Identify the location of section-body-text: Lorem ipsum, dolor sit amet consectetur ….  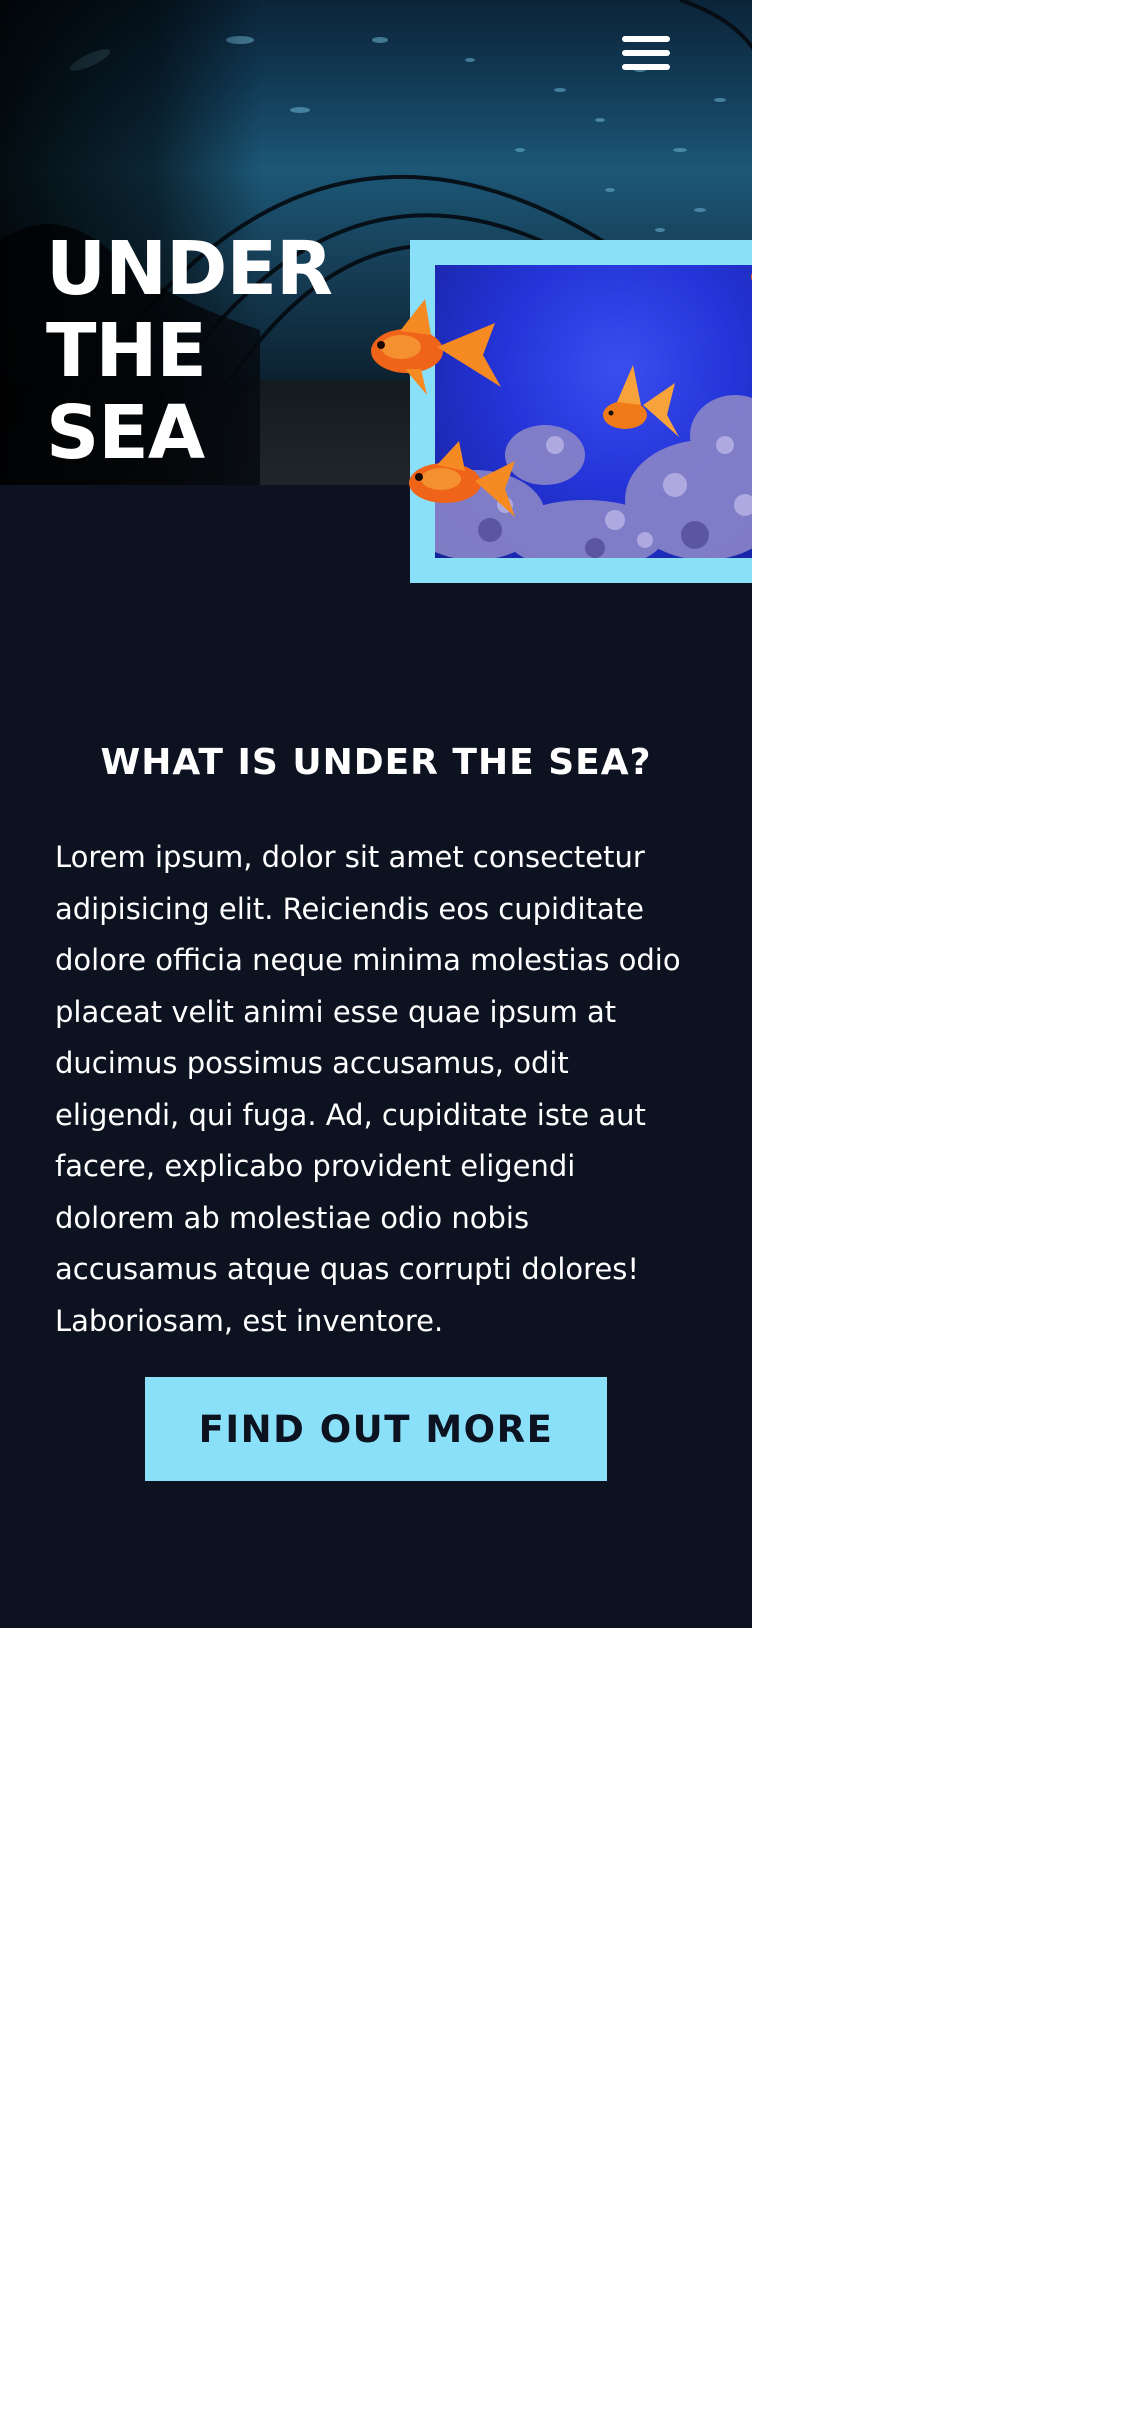
(368, 1089).